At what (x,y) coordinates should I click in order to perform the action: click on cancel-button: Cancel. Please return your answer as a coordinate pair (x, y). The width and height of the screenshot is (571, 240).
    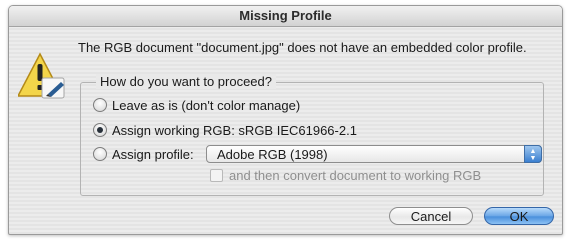
    Looking at the image, I should click on (431, 216).